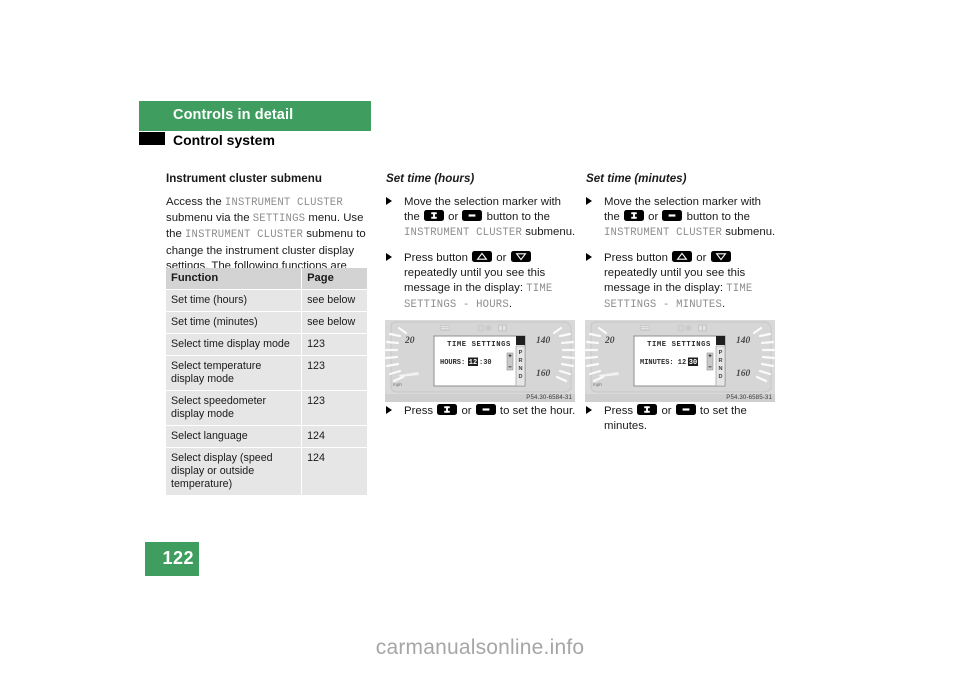 The height and width of the screenshot is (678, 960). Describe the element at coordinates (178, 558) in the screenshot. I see `page-number: 122` at that location.